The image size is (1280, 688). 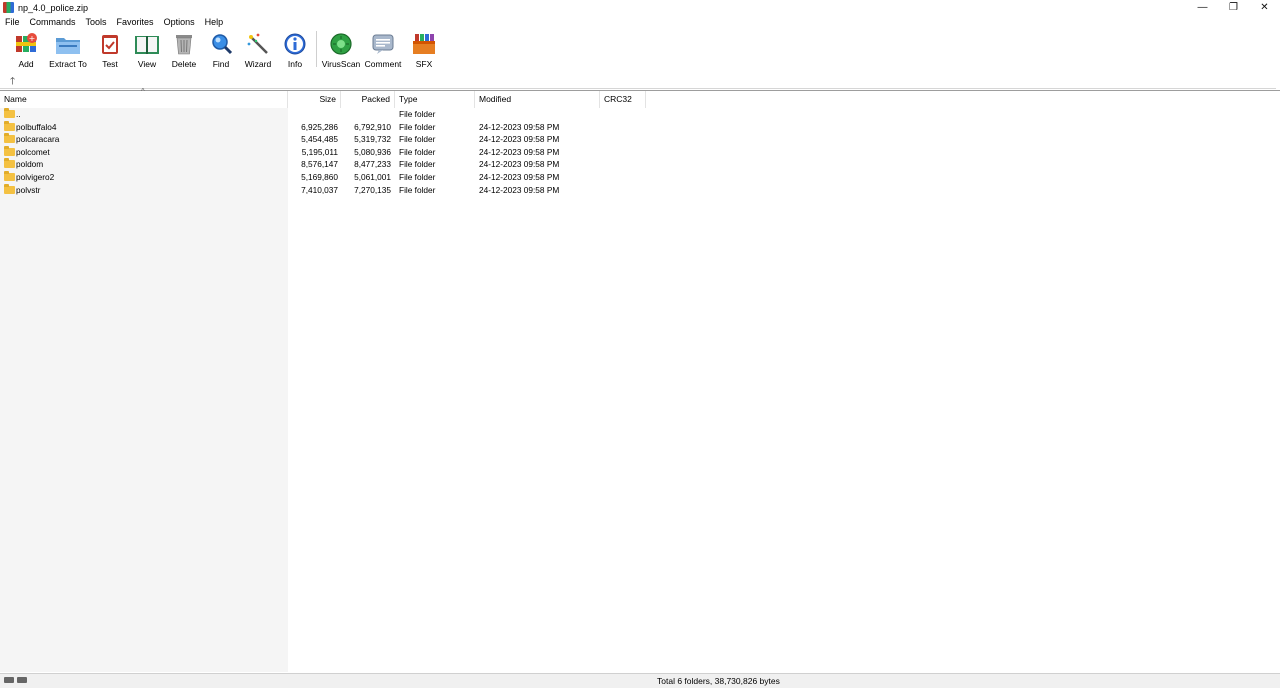 I want to click on add-button: + Add, so click(x=26, y=49).